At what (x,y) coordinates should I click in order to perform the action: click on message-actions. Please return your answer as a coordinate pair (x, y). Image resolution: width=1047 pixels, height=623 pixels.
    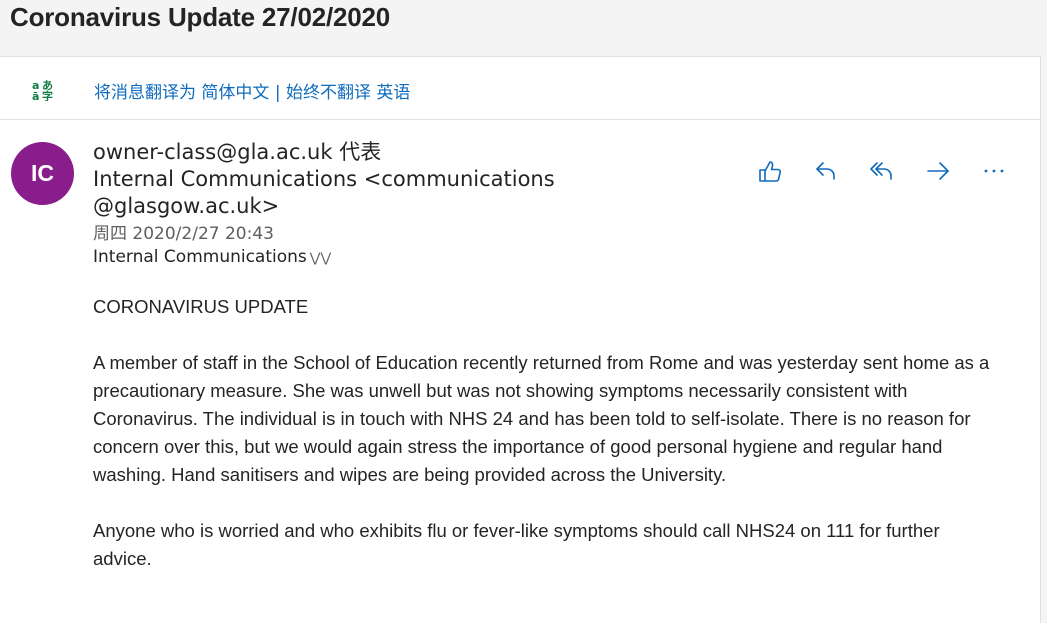
    Looking at the image, I should click on (882, 171).